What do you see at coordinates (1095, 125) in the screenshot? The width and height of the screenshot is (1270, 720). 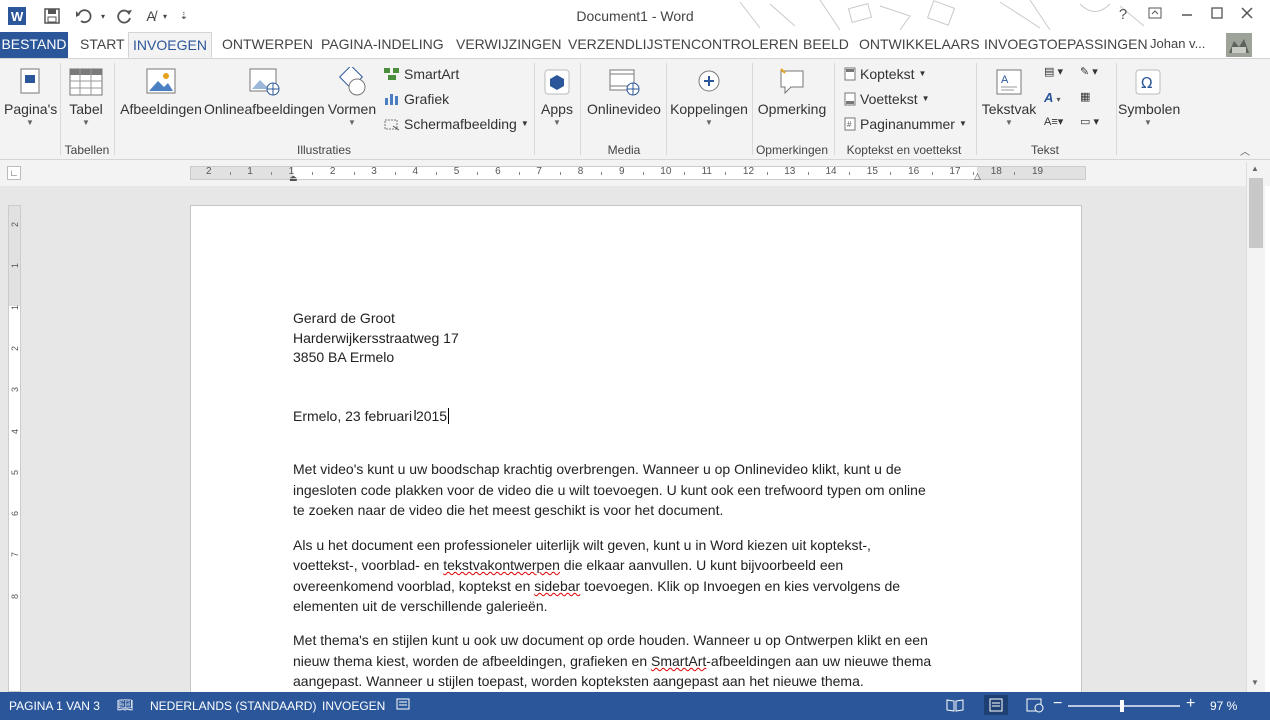 I see `object-icon: ▭ ▾` at bounding box center [1095, 125].